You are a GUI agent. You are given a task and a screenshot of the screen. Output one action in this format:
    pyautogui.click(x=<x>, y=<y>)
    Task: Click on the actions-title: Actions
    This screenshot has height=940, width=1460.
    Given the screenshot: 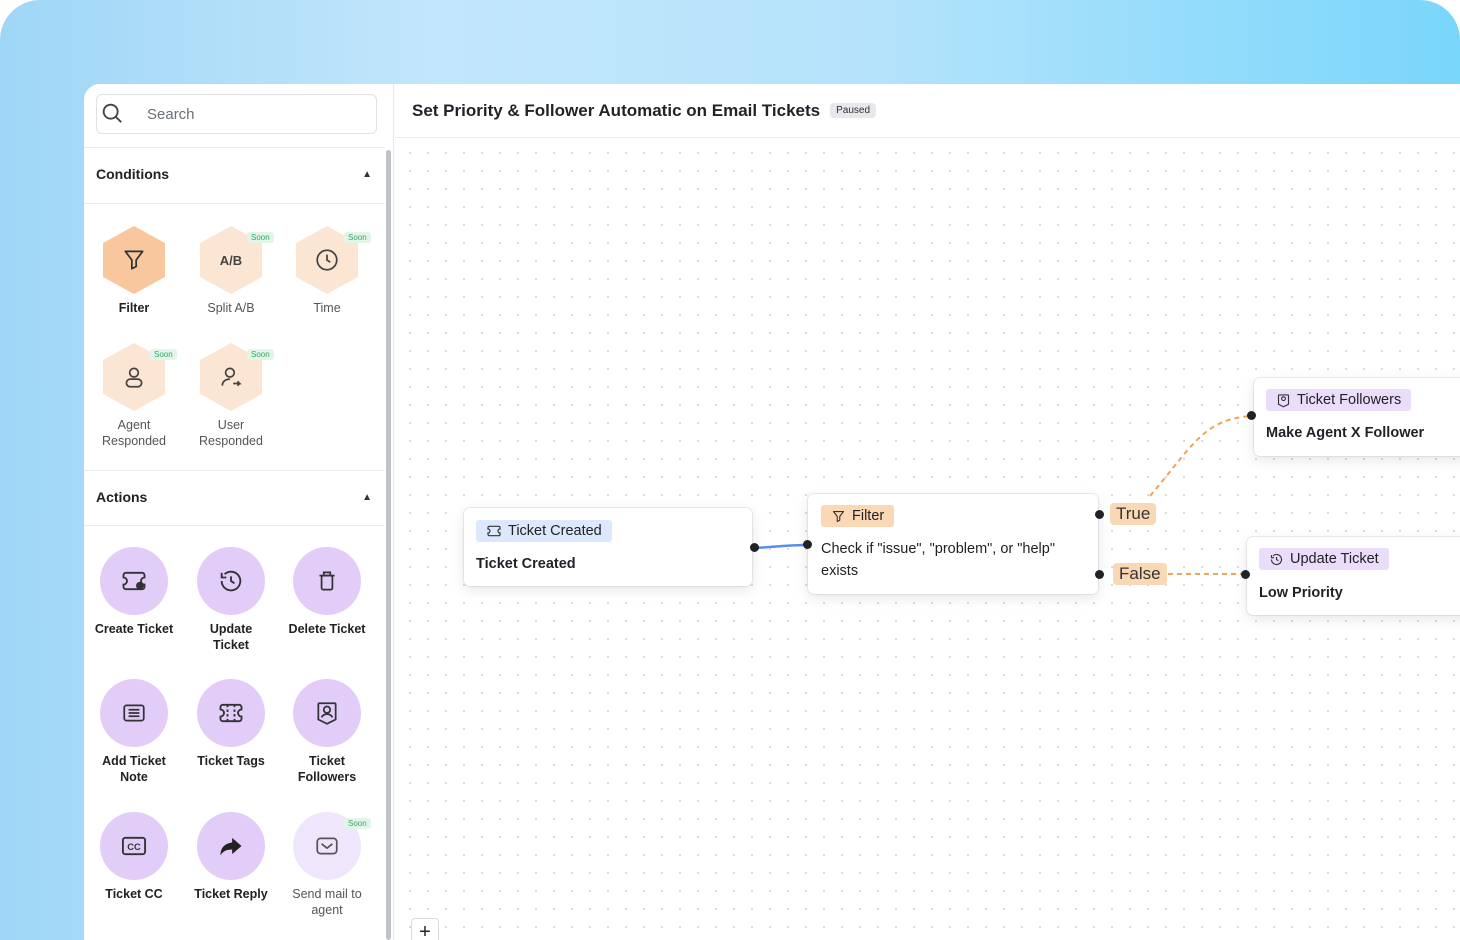 What is the action you would take?
    pyautogui.click(x=122, y=497)
    